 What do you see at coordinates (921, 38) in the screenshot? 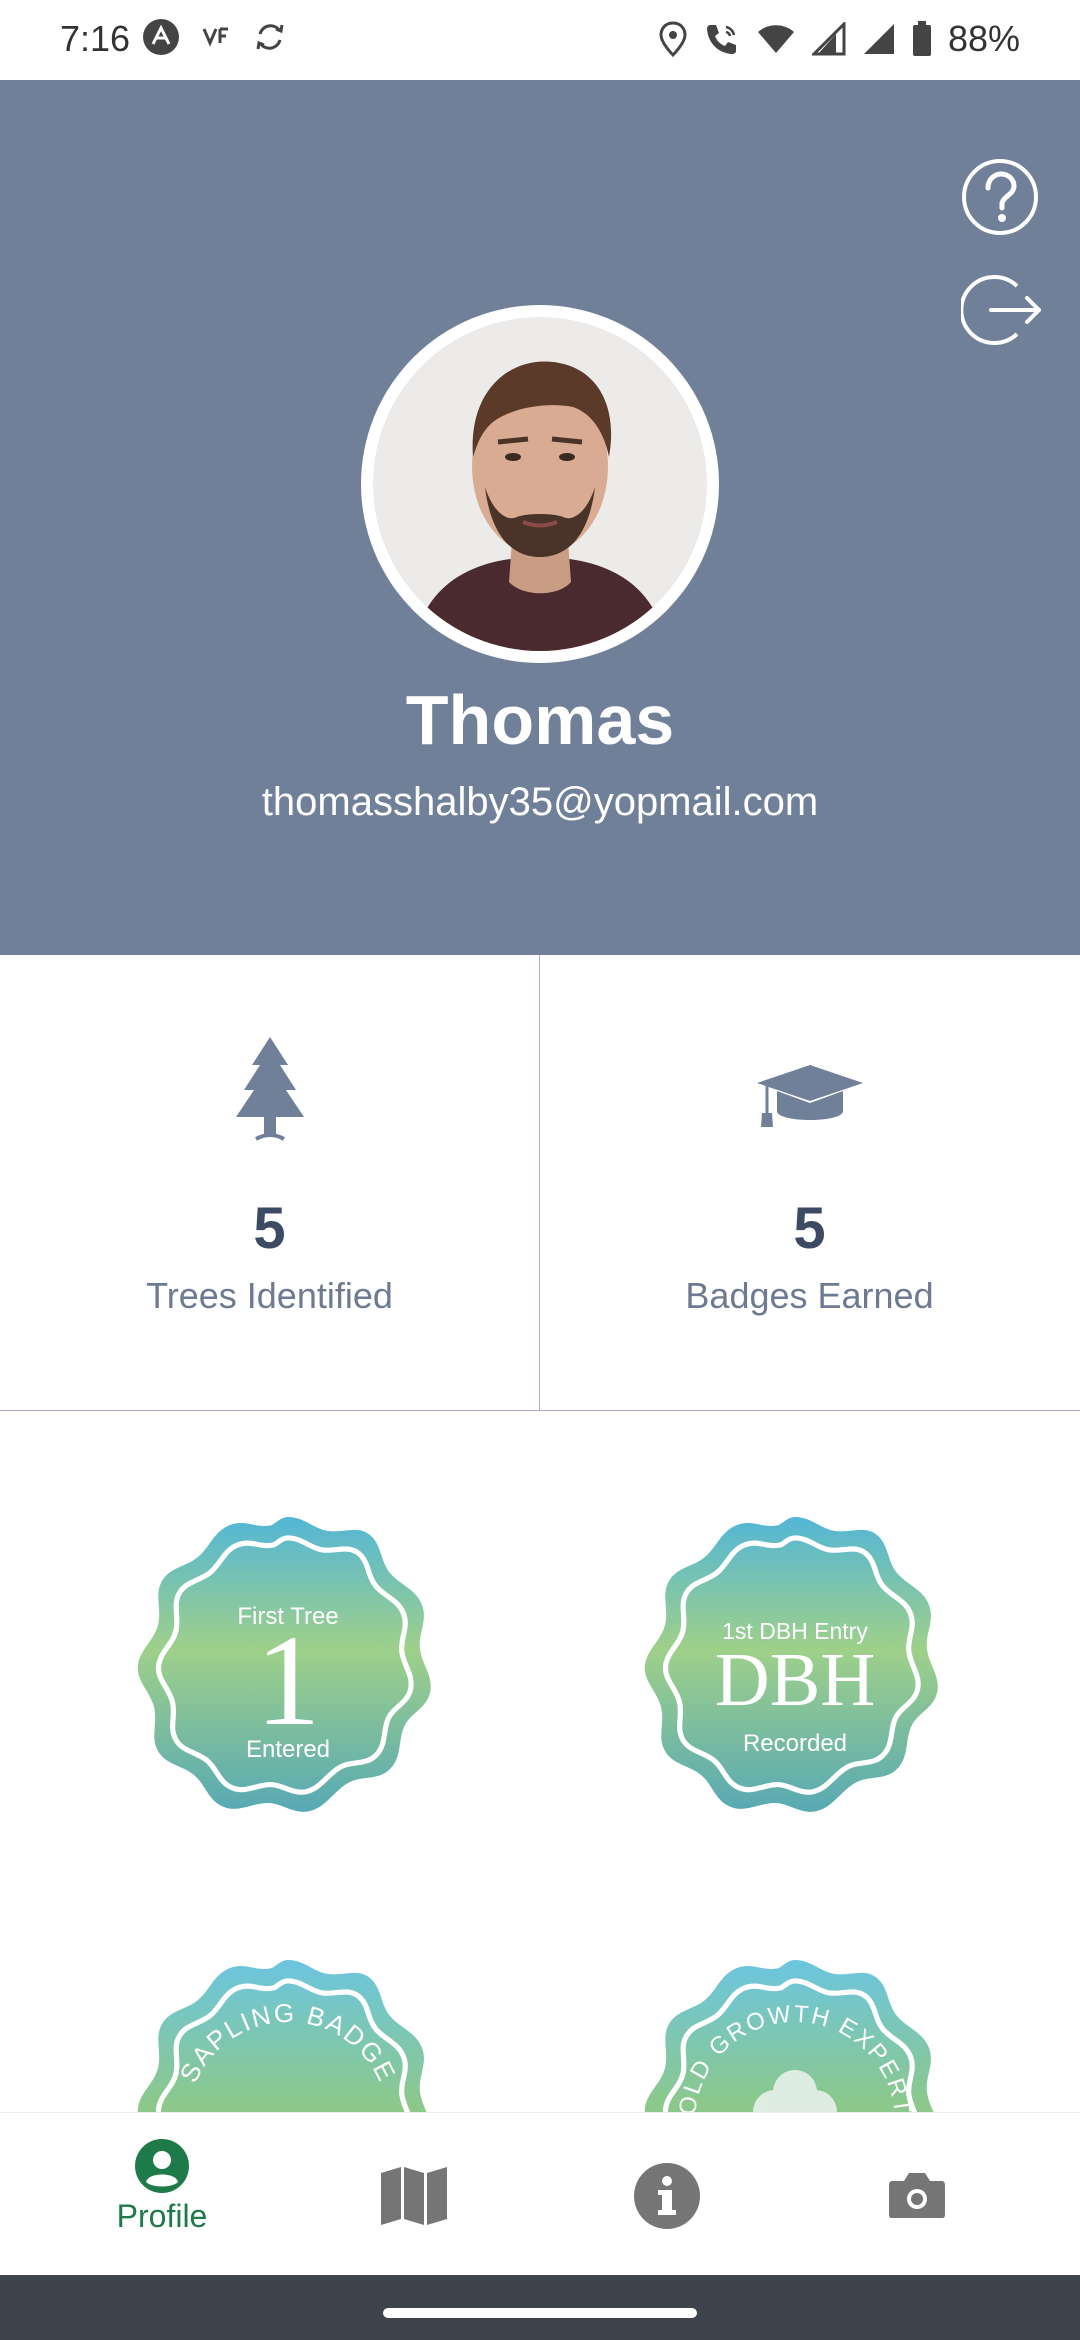
I see `battery-icon` at bounding box center [921, 38].